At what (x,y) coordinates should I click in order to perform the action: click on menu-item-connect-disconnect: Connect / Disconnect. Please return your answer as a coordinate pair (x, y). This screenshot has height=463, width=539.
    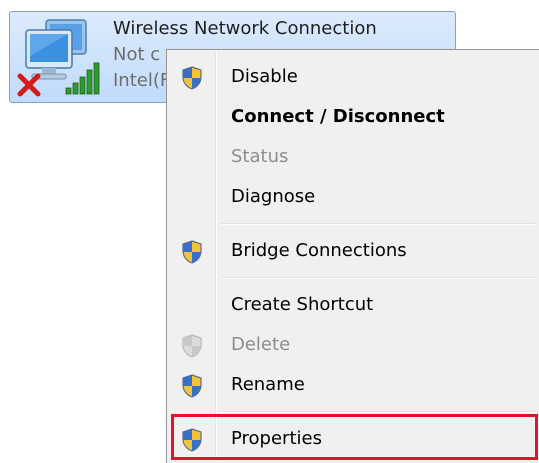
    Looking at the image, I should click on (353, 117).